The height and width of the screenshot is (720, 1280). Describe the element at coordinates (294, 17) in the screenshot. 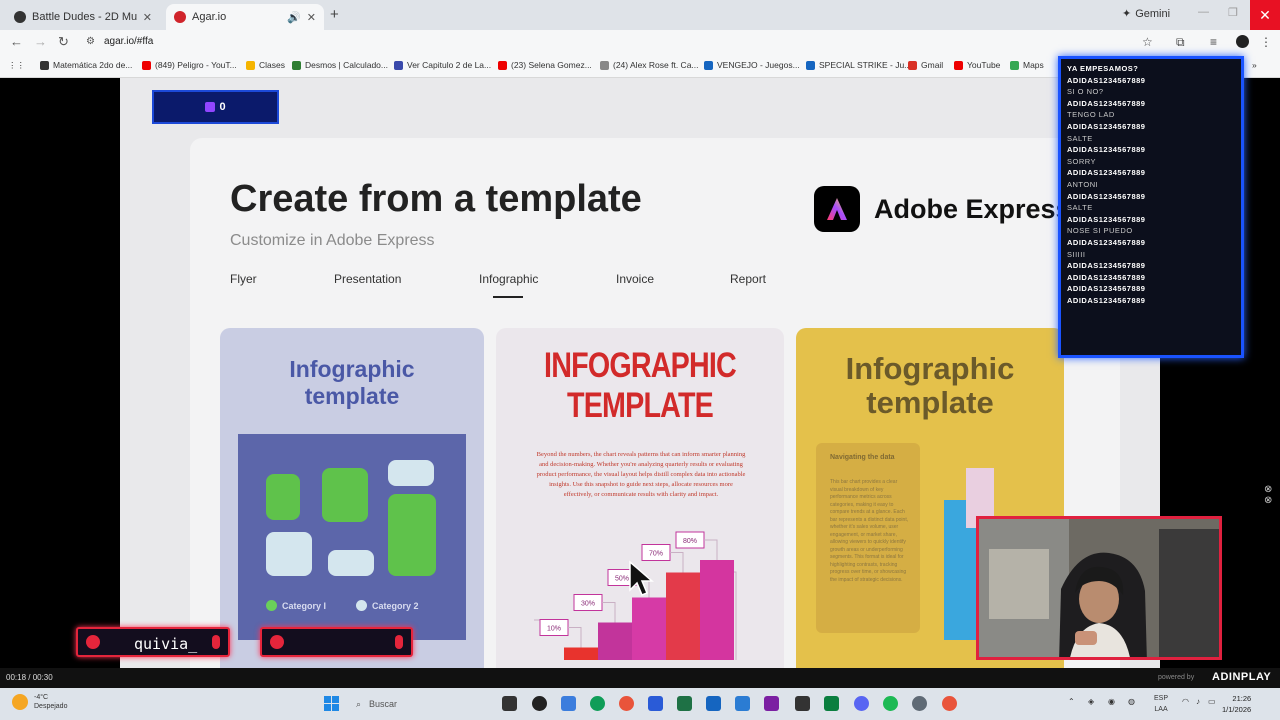

I see `tab-mute-icon: 🔊` at that location.